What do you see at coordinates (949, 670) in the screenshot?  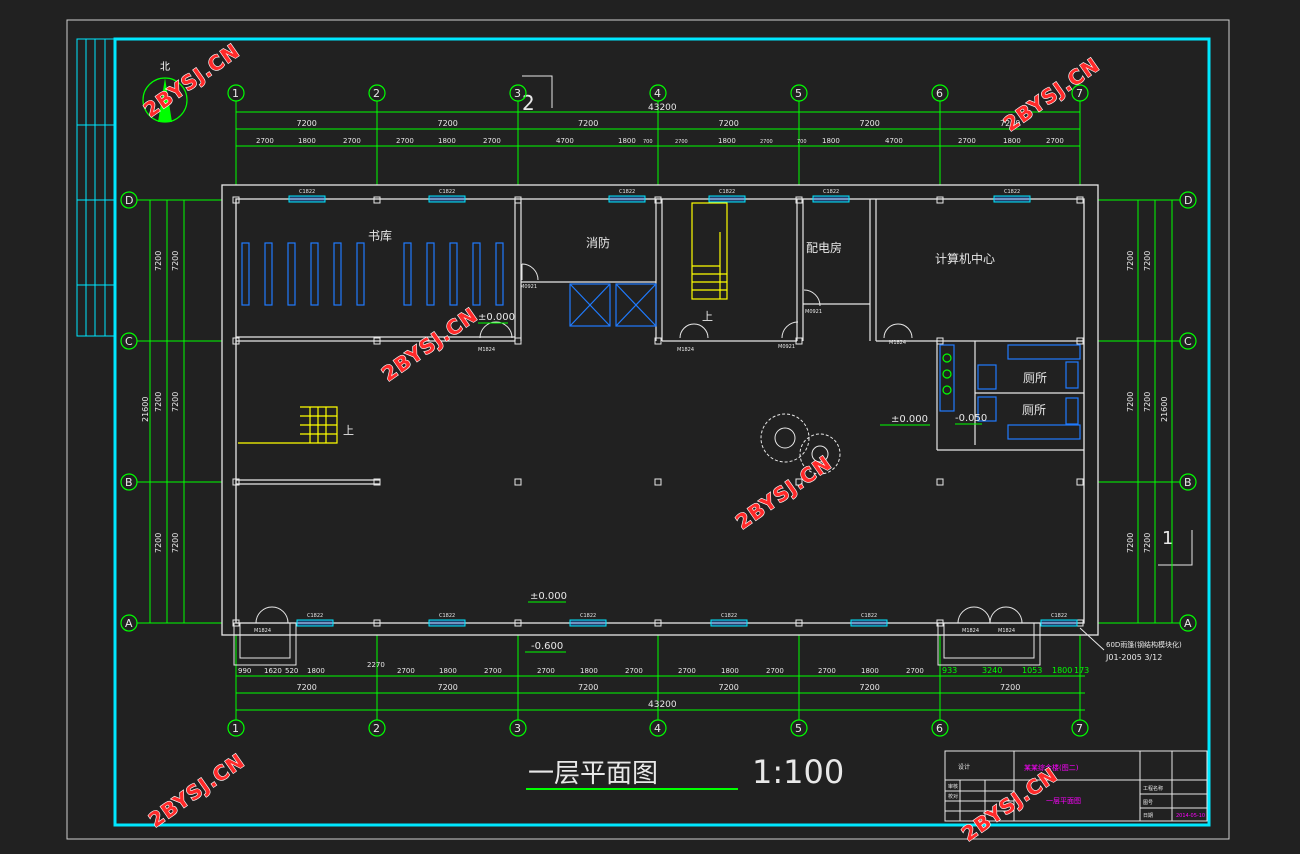 I see `detail-dim: 933` at bounding box center [949, 670].